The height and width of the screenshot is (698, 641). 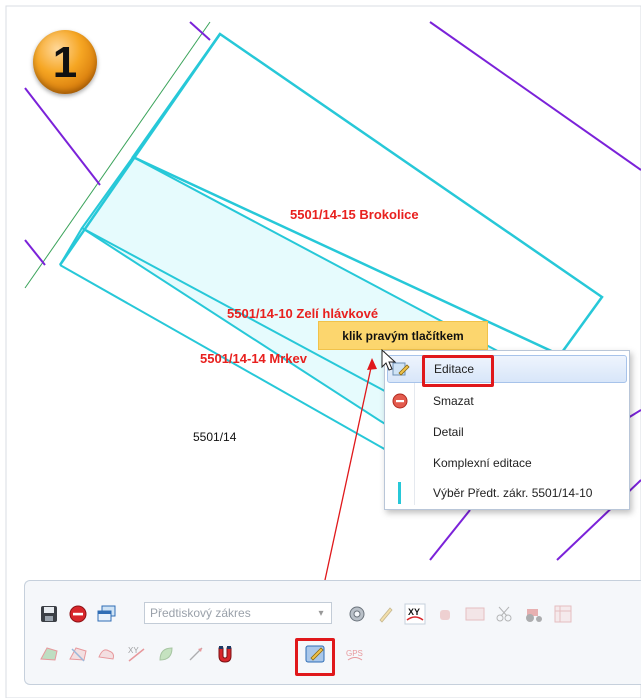 I want to click on instruction-tooltip: klik pravým tlačítkem, so click(x=403, y=335).